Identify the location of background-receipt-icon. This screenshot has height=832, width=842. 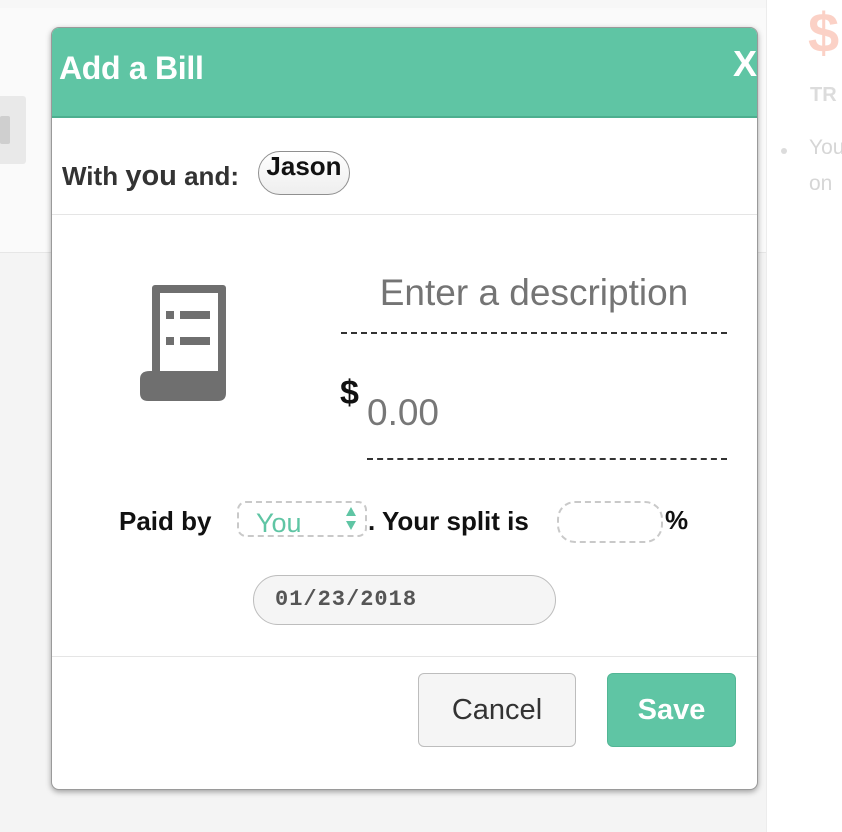
(5, 130).